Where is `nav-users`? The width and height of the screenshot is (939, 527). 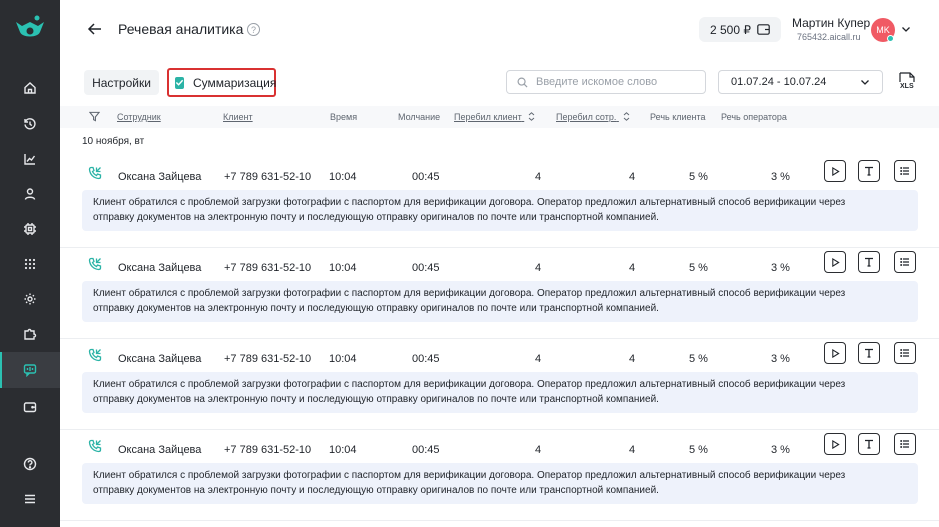 nav-users is located at coordinates (30, 194).